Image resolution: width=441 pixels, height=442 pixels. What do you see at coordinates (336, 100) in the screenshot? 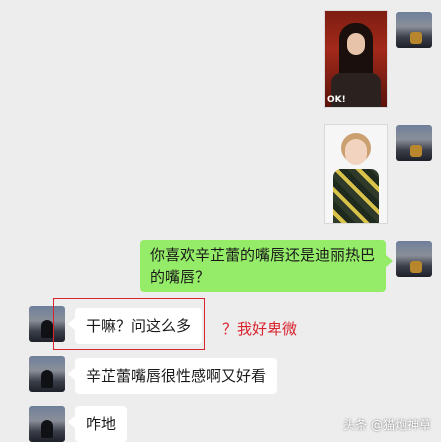
I see `photo-caption: OK!` at bounding box center [336, 100].